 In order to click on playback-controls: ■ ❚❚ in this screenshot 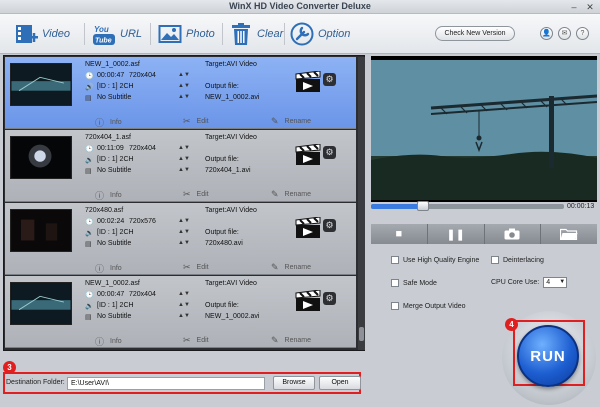, I will do `click(484, 234)`.